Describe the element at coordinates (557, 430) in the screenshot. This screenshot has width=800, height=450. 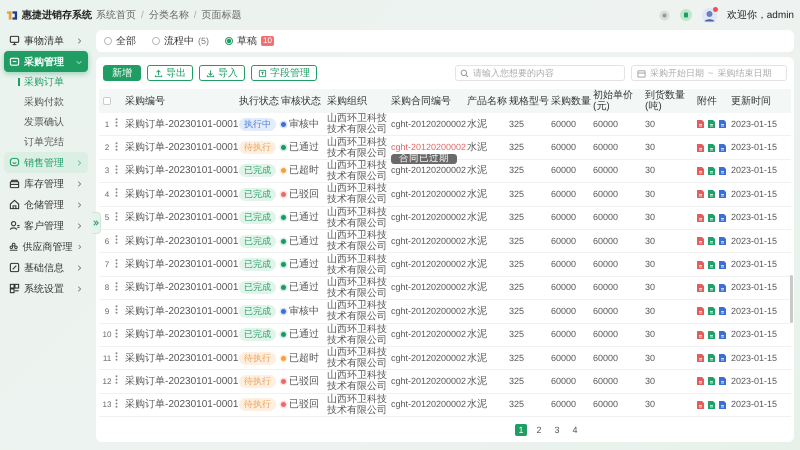
I see `page-button: 3` at that location.